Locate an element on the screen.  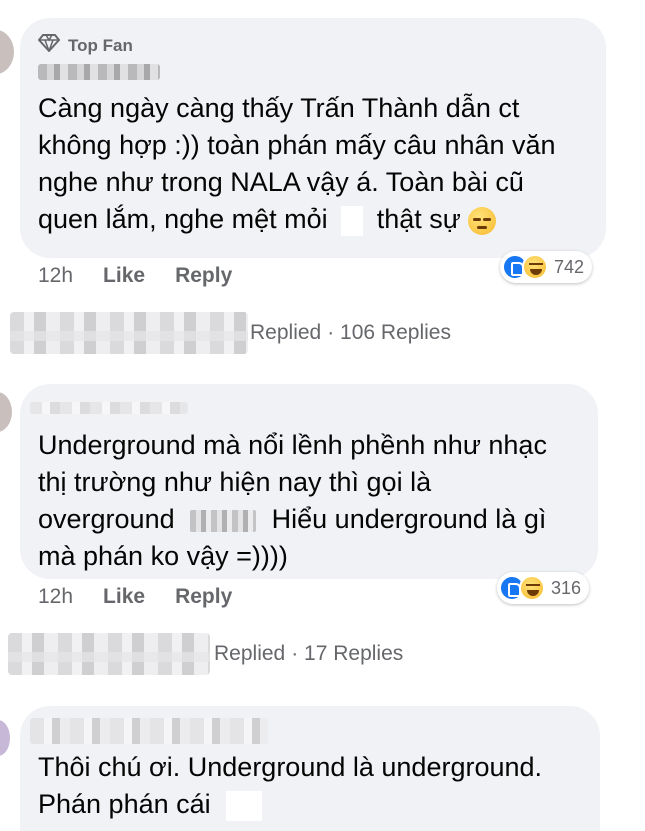
reaction-summary: 742 is located at coordinates (546, 267).